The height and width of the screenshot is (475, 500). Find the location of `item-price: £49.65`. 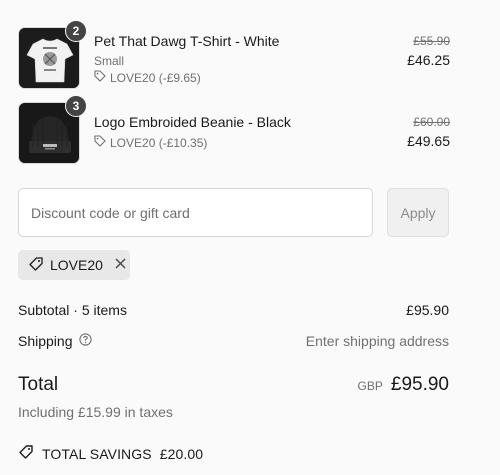

item-price: £49.65 is located at coordinates (428, 141).